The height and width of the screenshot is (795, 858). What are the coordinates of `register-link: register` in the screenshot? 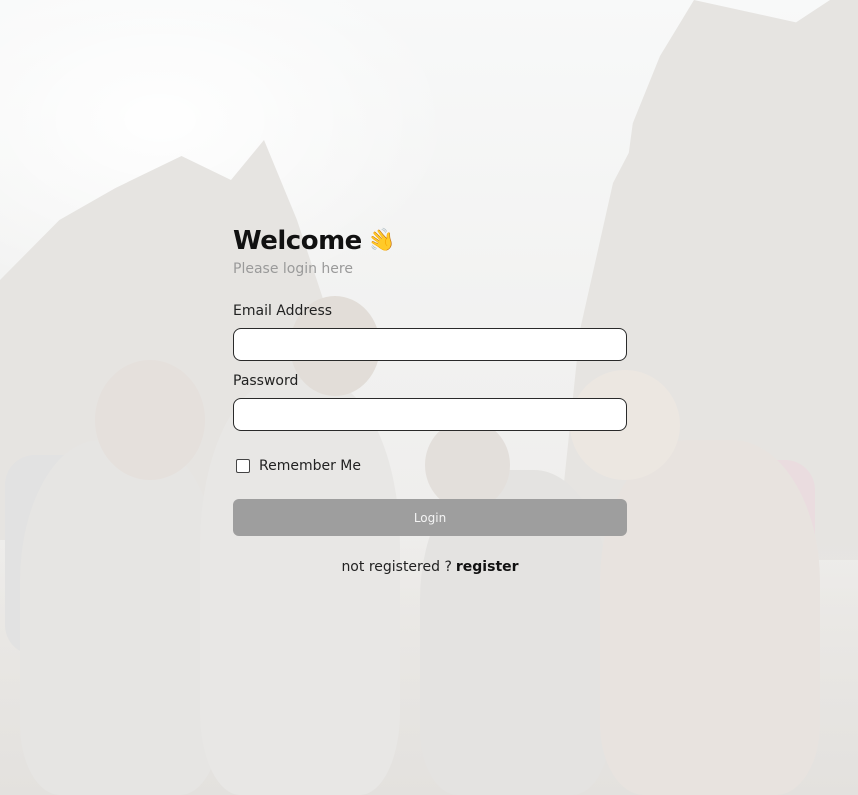 It's located at (487, 567).